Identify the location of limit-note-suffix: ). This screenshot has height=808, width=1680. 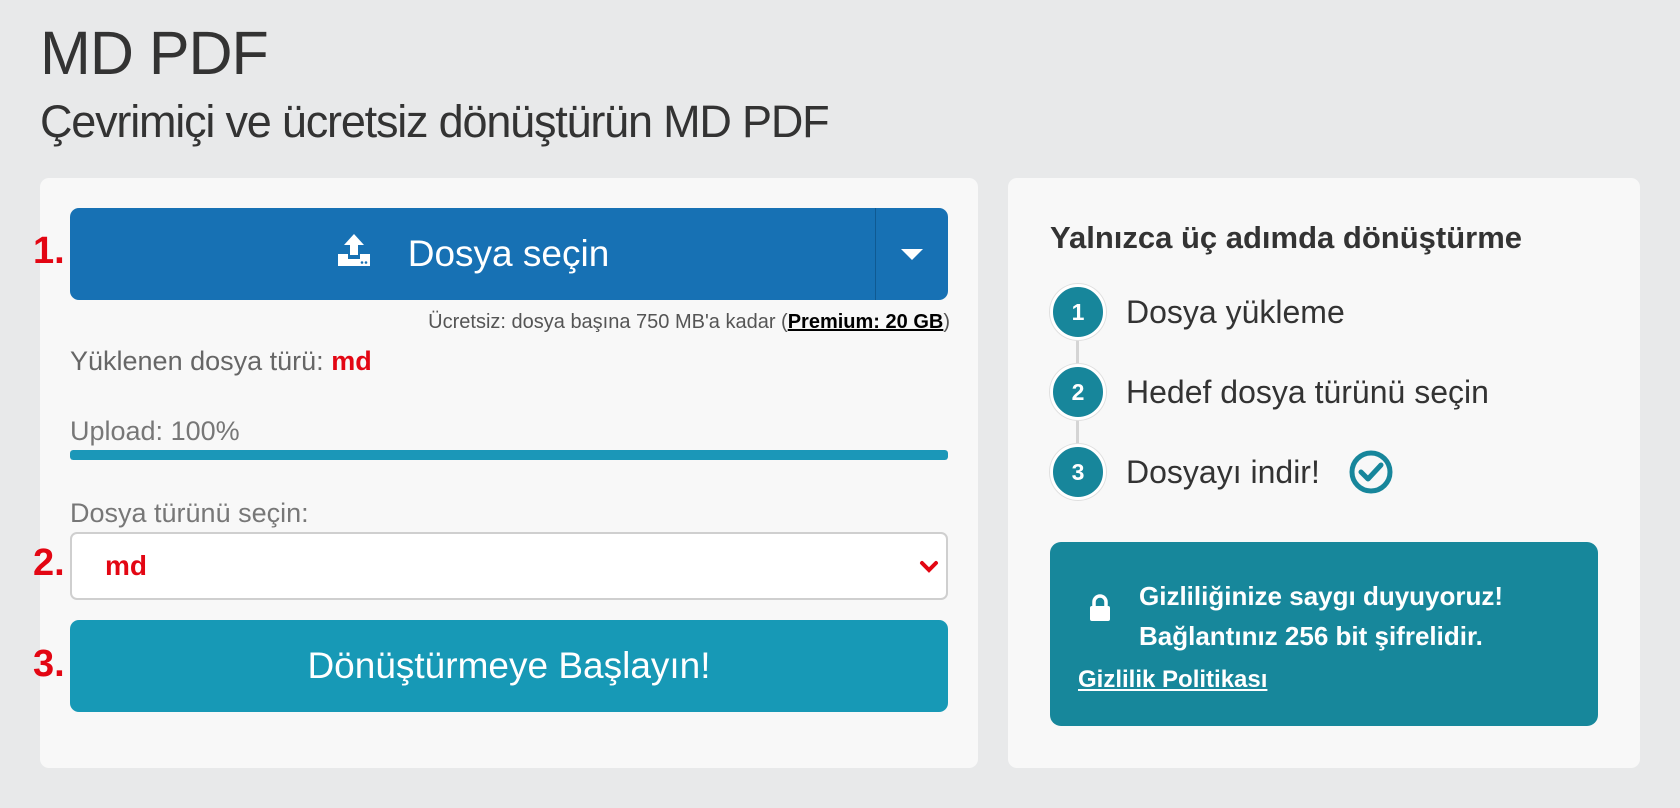
(946, 322).